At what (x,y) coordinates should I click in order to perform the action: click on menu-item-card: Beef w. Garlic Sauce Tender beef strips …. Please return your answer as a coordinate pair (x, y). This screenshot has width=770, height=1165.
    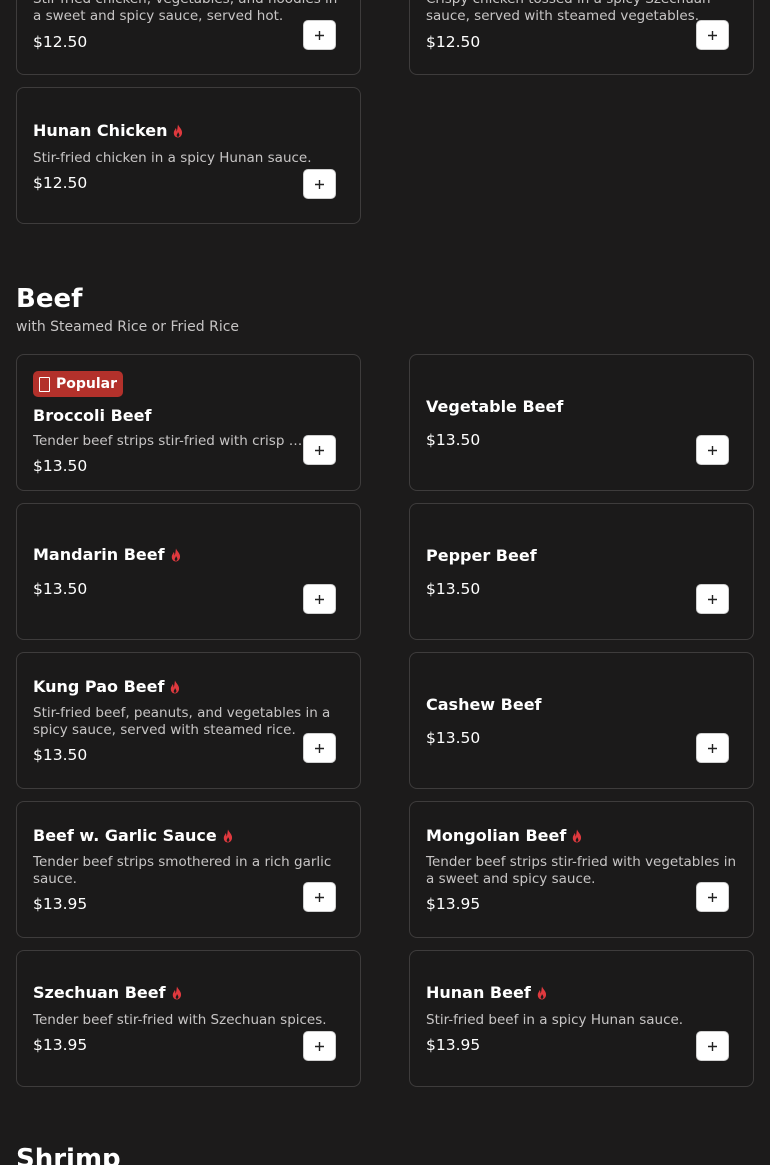
    Looking at the image, I should click on (188, 869).